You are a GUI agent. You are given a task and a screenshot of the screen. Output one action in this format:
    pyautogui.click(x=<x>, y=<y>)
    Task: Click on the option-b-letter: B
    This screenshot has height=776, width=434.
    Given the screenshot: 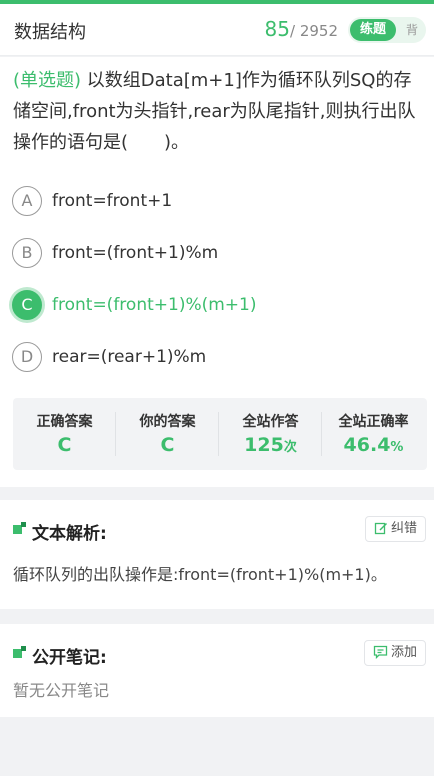 What is the action you would take?
    pyautogui.click(x=27, y=253)
    